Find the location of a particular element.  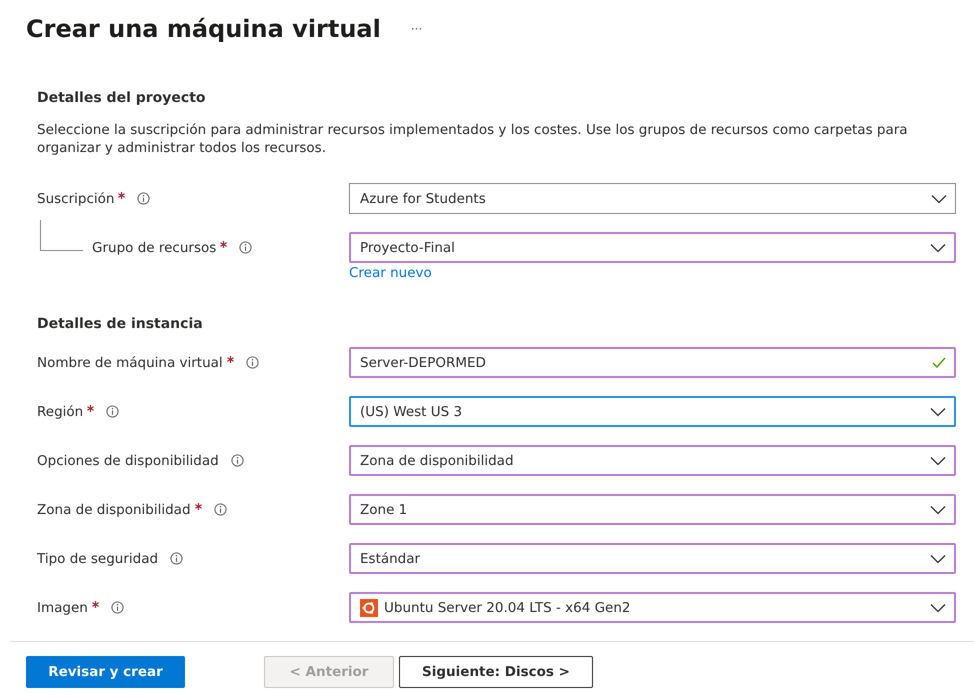

field-label: Opciones de disponibilidad is located at coordinates (128, 460).